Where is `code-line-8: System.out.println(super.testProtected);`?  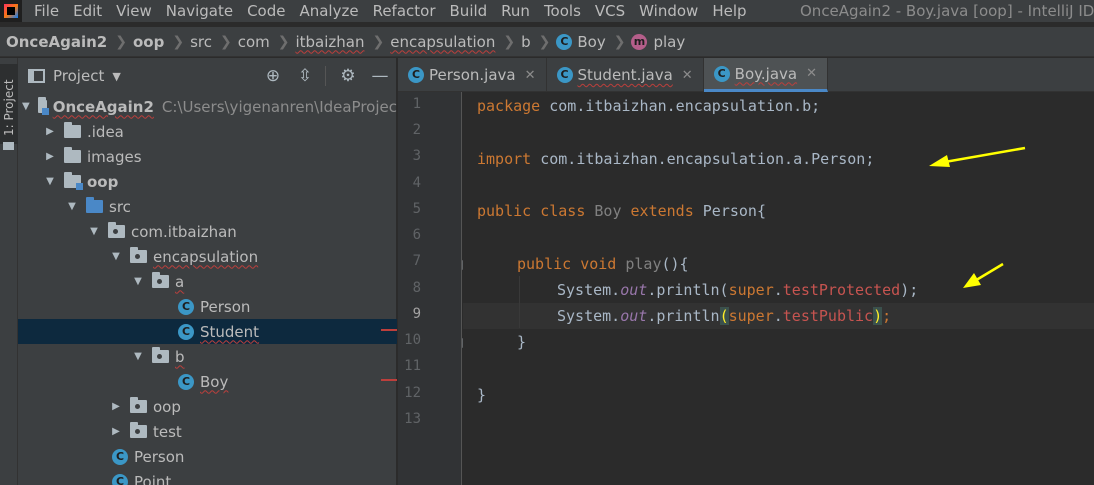
code-line-8: System.out.println(super.testProtected); is located at coordinates (737, 290).